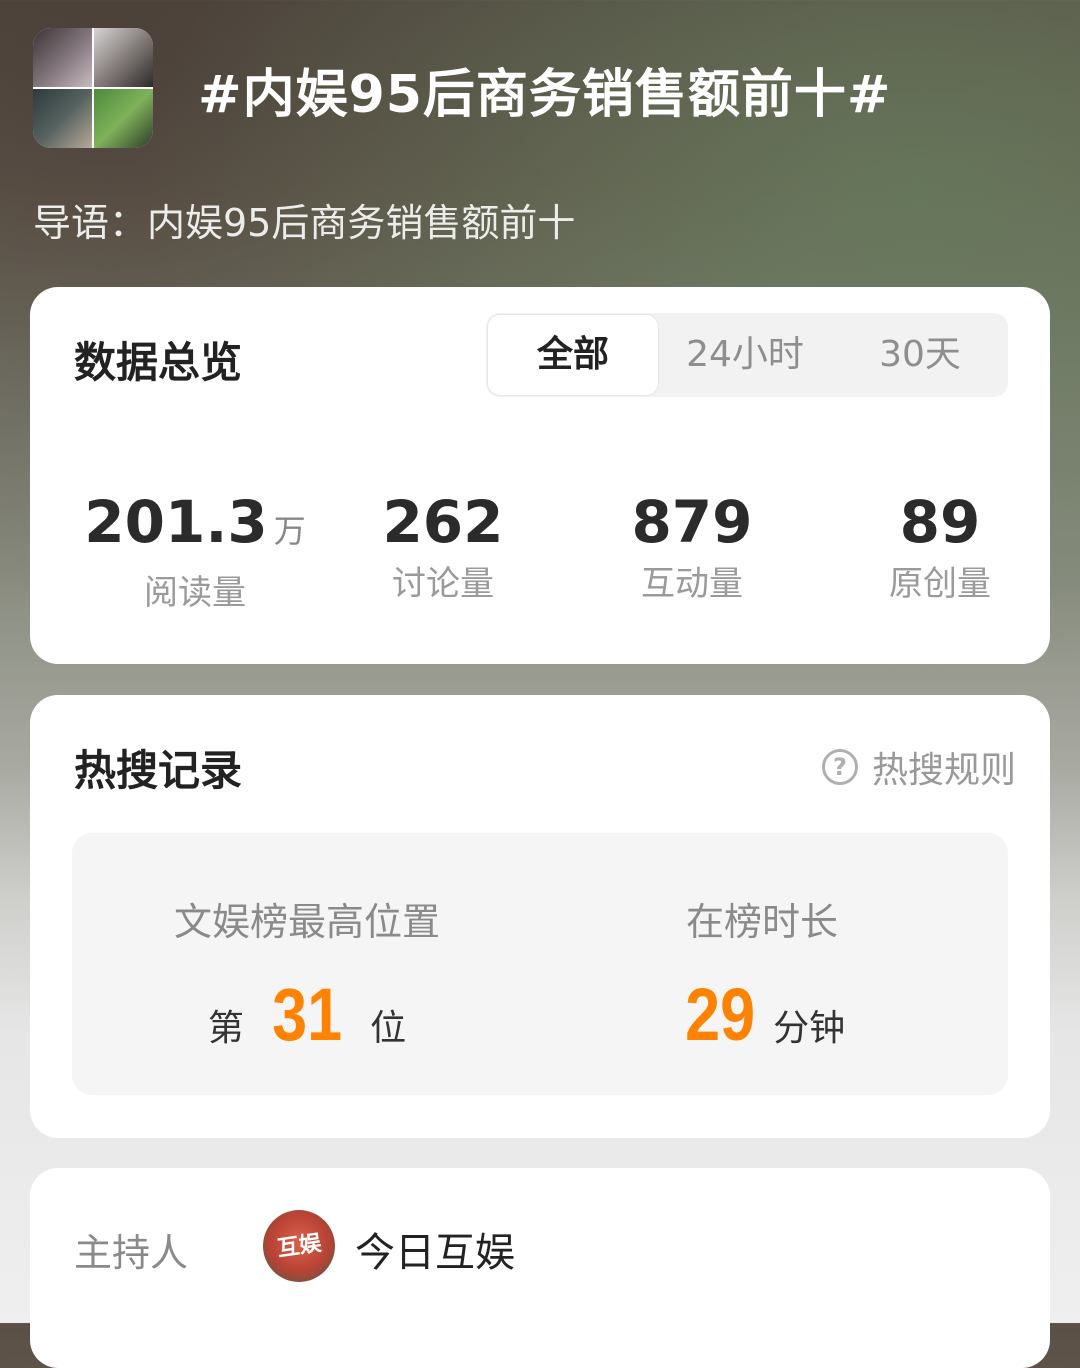 The height and width of the screenshot is (1368, 1080). Describe the element at coordinates (304, 223) in the screenshot. I see `topic-intro: 导语：内娱95后商务销售额前十` at that location.